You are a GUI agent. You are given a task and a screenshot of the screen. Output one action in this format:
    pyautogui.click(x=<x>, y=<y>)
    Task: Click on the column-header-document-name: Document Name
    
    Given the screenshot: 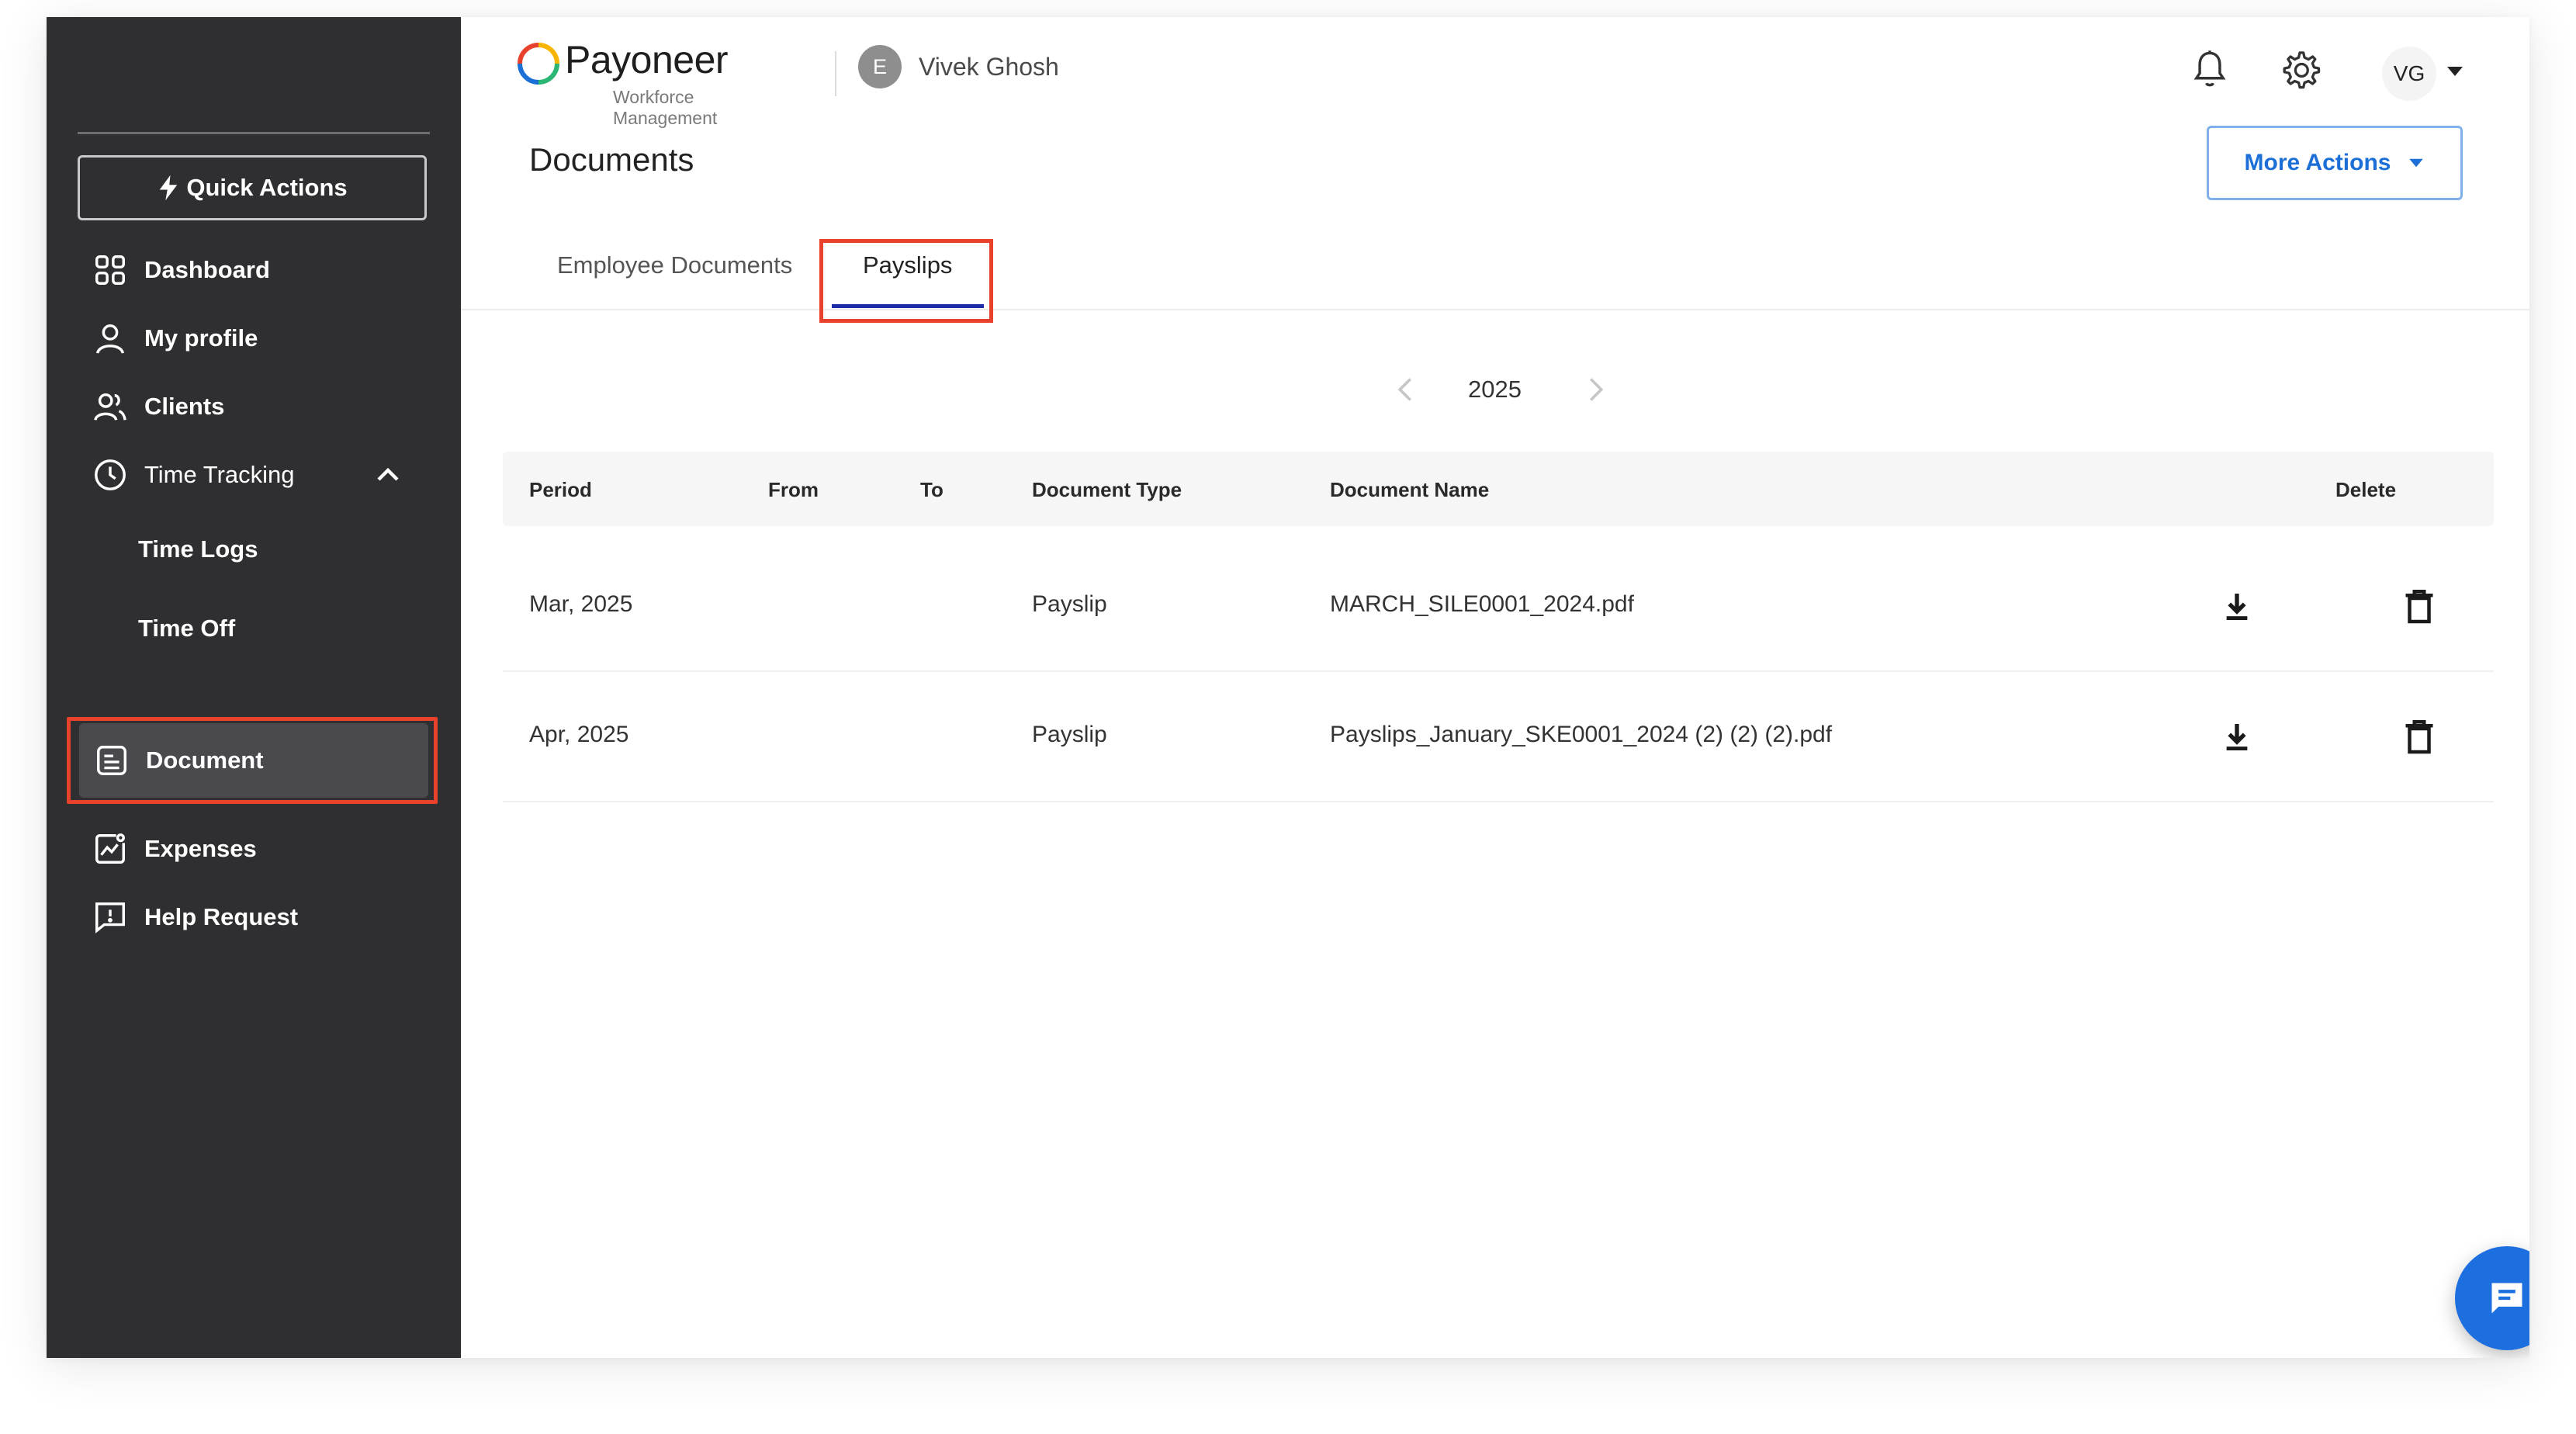 What is the action you would take?
    pyautogui.click(x=1410, y=490)
    